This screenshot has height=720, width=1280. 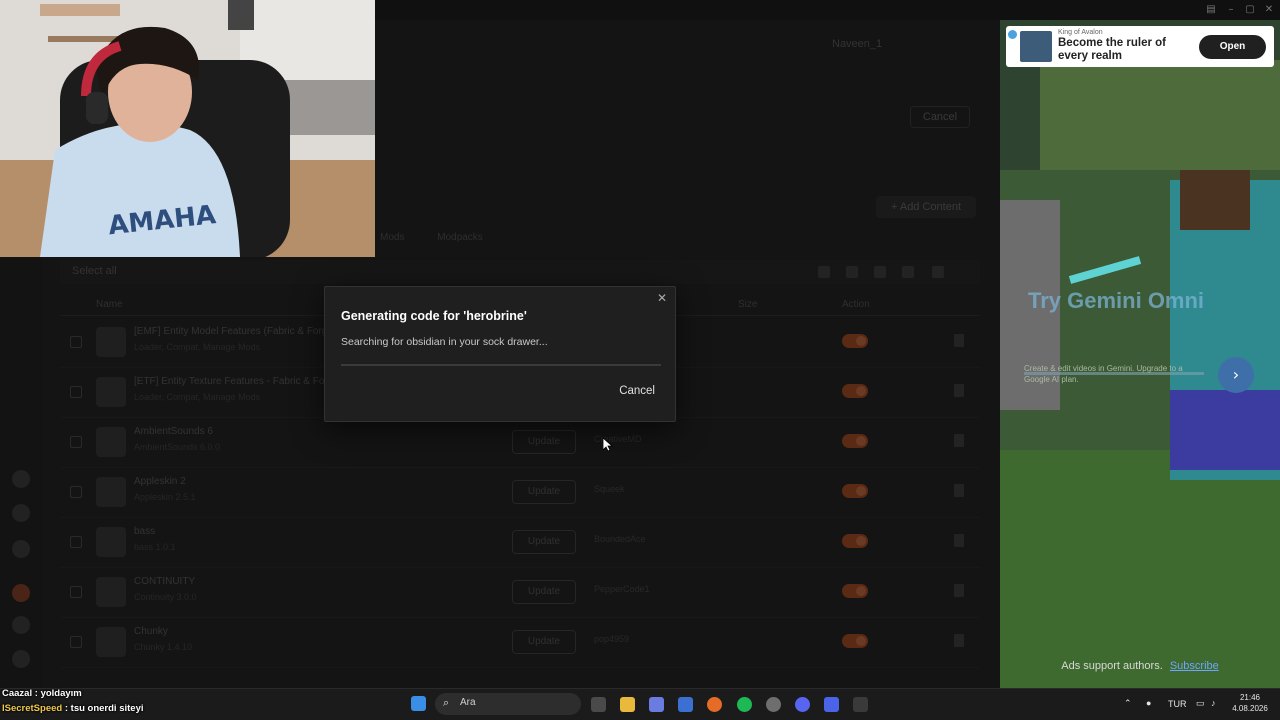 I want to click on sidebar-skins-icon, so click(x=21, y=625).